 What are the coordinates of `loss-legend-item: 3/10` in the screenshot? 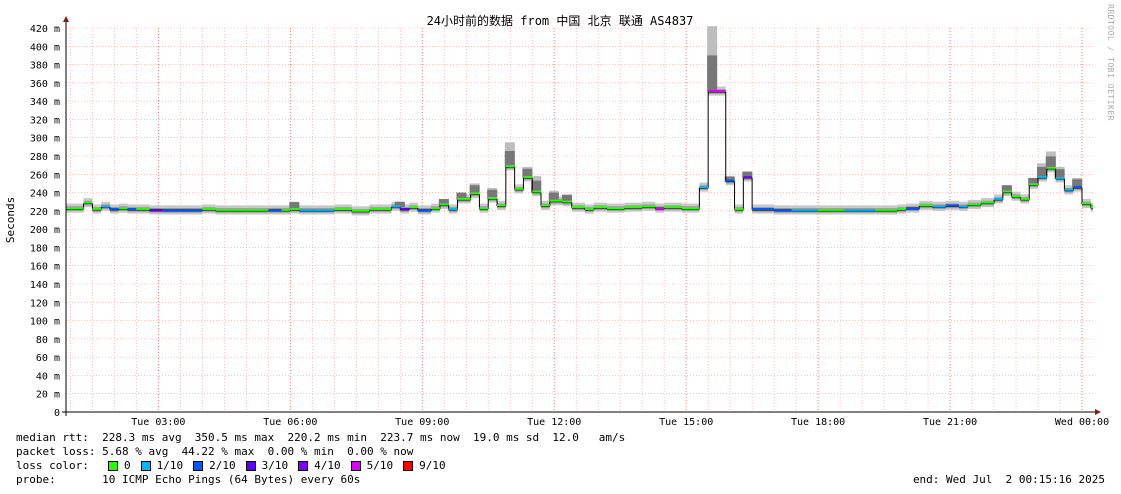 It's located at (267, 465).